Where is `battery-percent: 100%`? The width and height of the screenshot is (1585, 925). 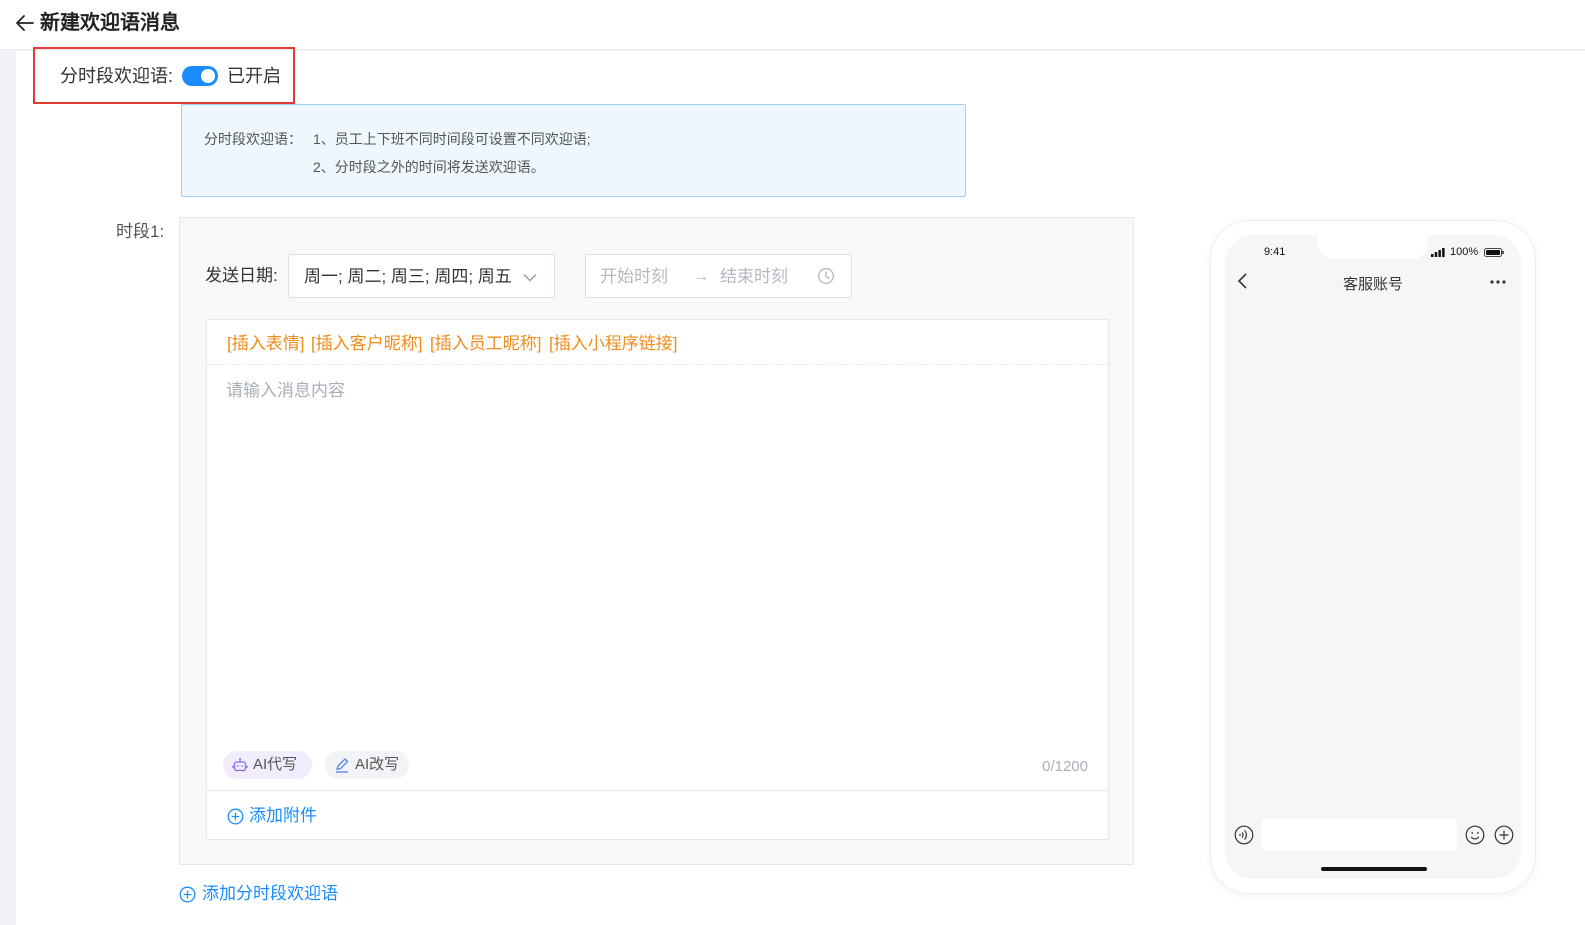
battery-percent: 100% is located at coordinates (1464, 252).